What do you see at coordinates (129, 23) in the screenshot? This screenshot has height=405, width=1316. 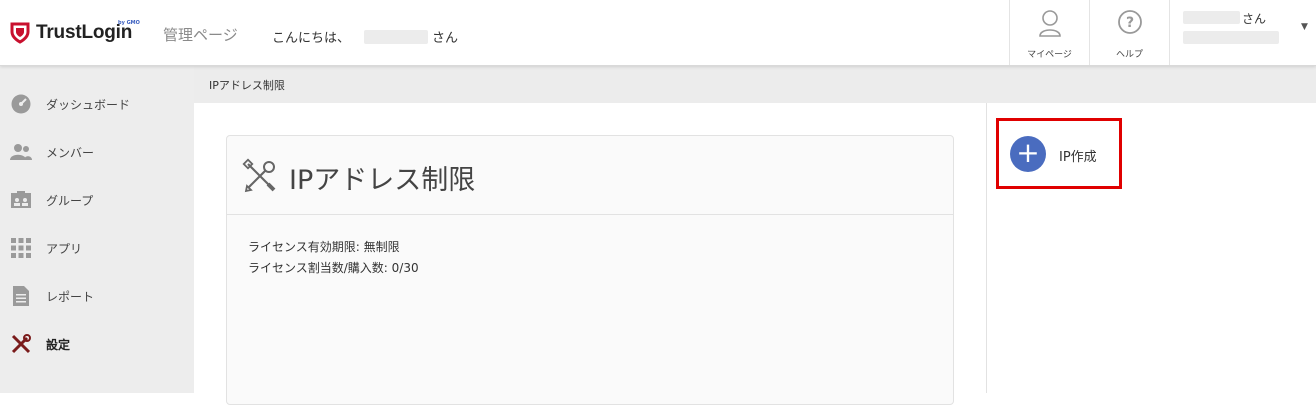 I see `logo-sub: by GMO` at bounding box center [129, 23].